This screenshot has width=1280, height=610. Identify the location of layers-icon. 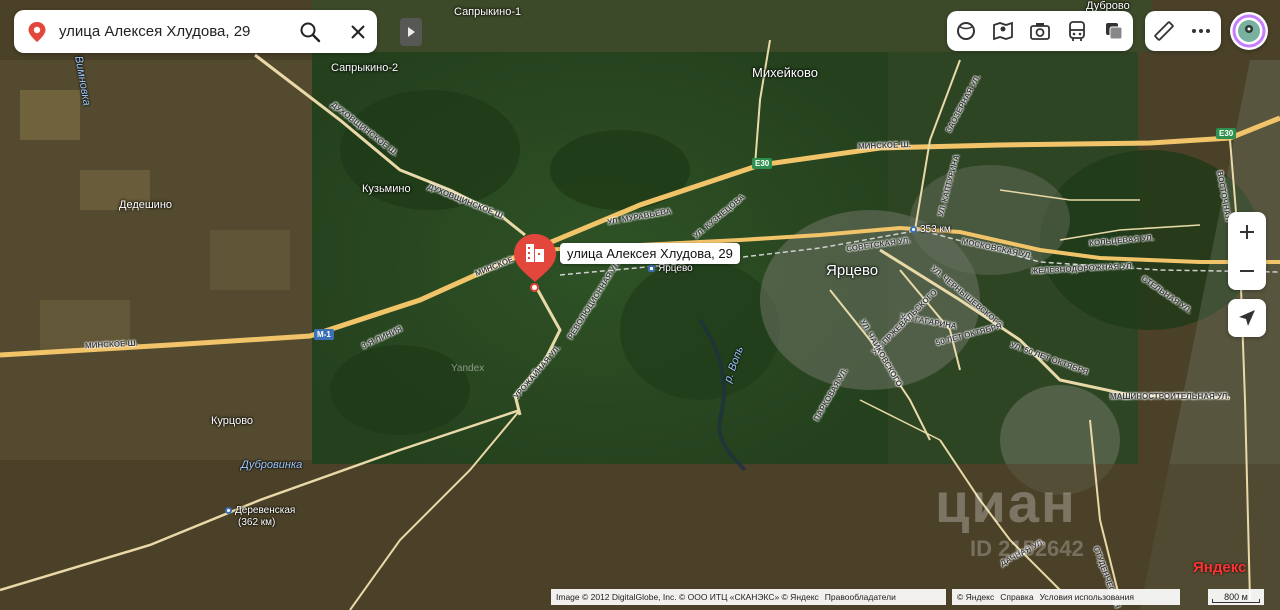
(1113, 31).